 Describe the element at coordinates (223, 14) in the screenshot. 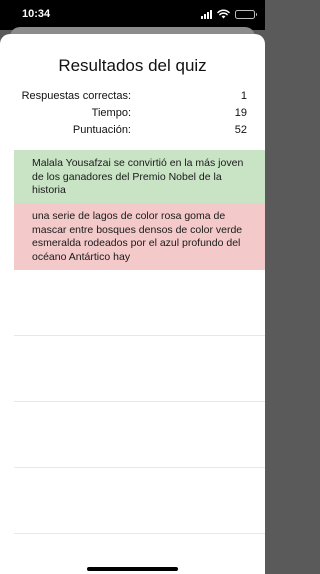

I see `wifi-icon` at that location.